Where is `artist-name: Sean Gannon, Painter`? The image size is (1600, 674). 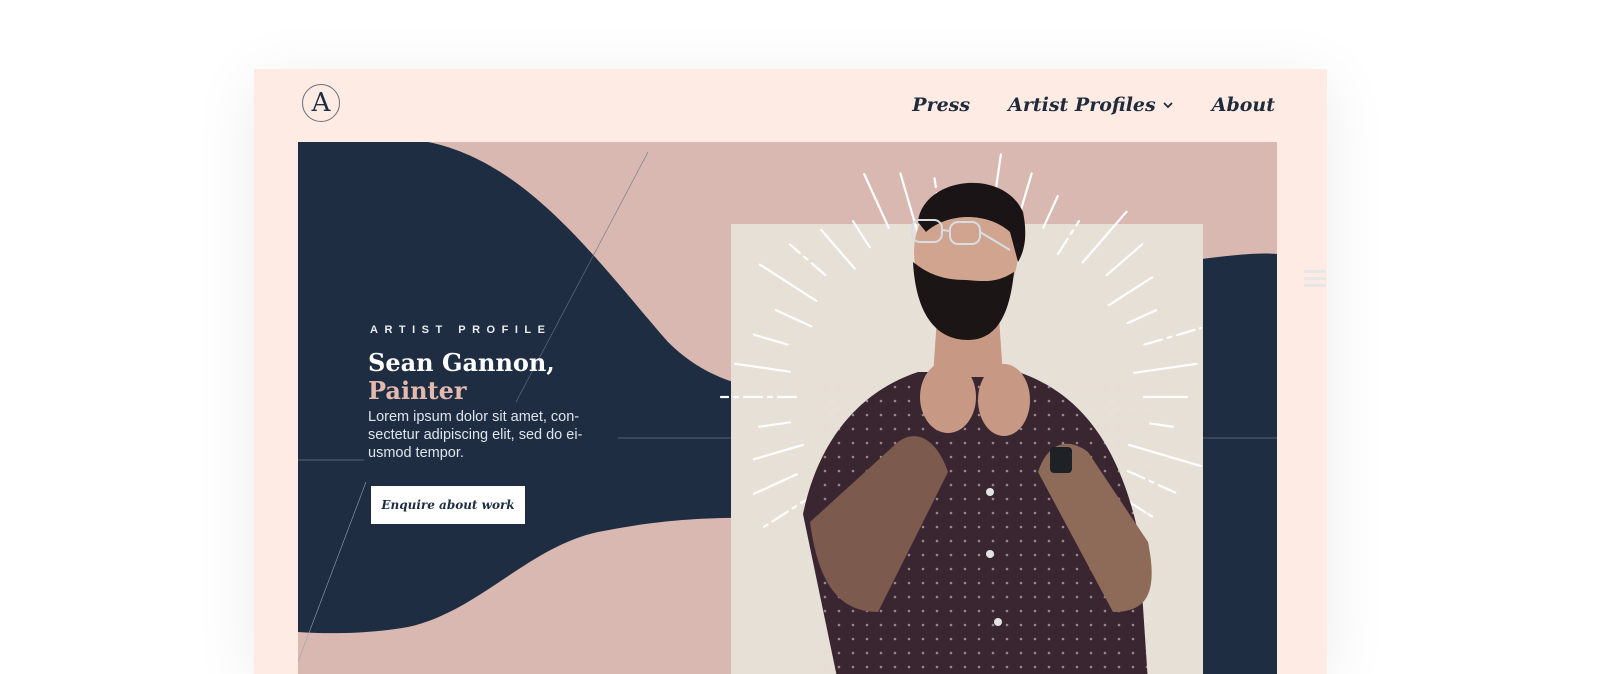 artist-name: Sean Gannon, Painter is located at coordinates (461, 377).